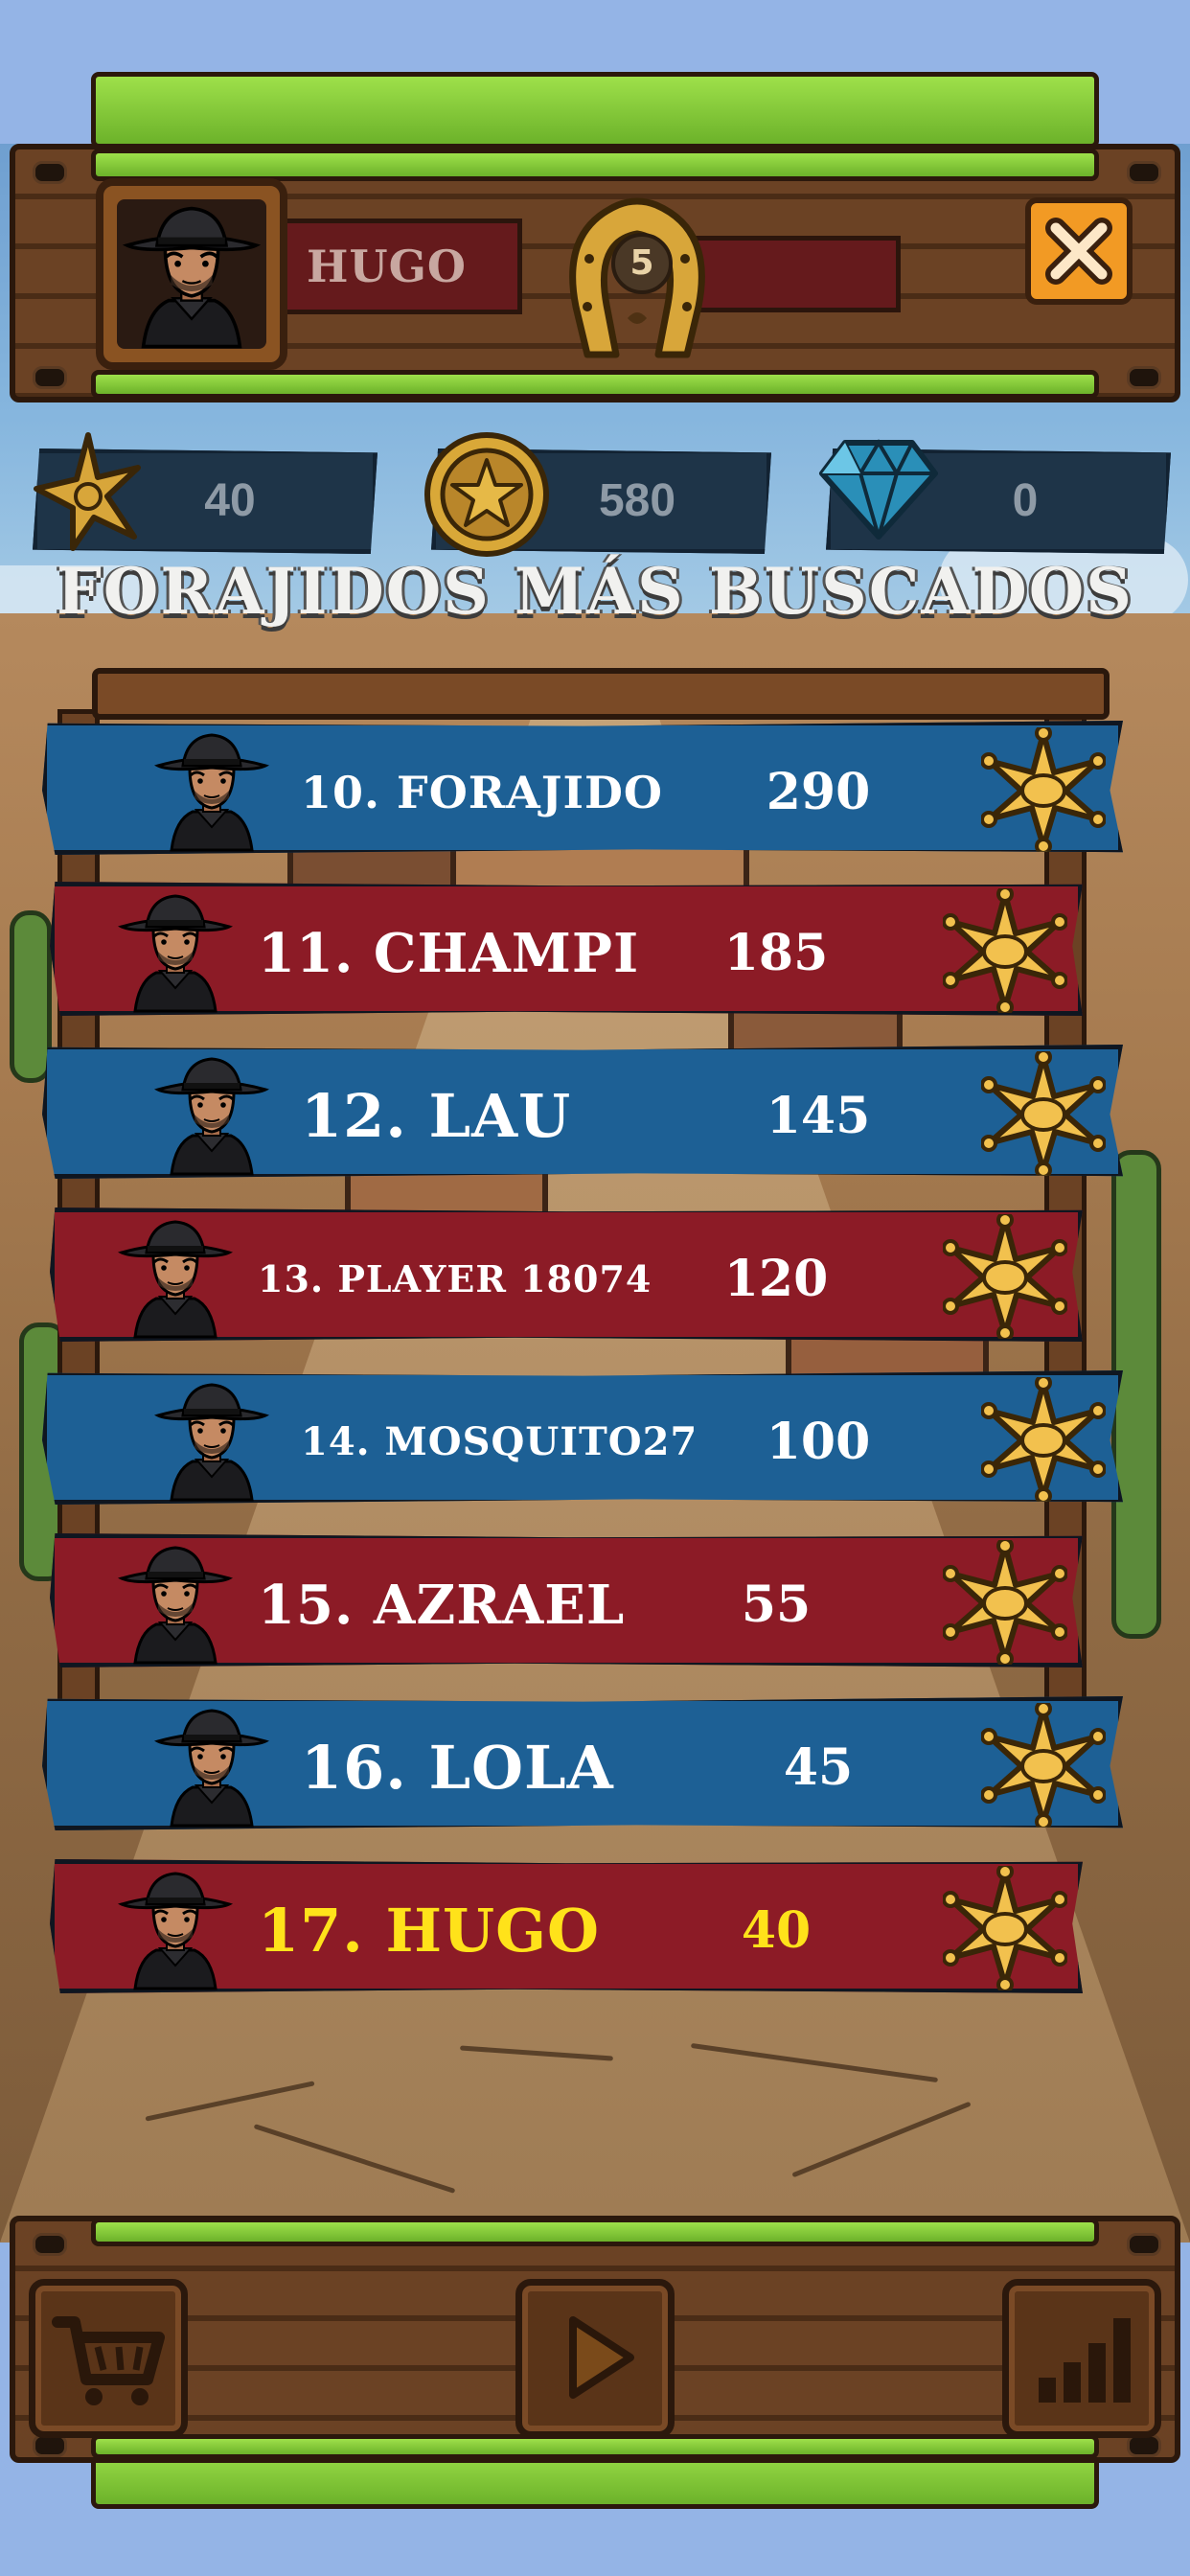  What do you see at coordinates (1026, 500) in the screenshot?
I see `gems-count: 0` at bounding box center [1026, 500].